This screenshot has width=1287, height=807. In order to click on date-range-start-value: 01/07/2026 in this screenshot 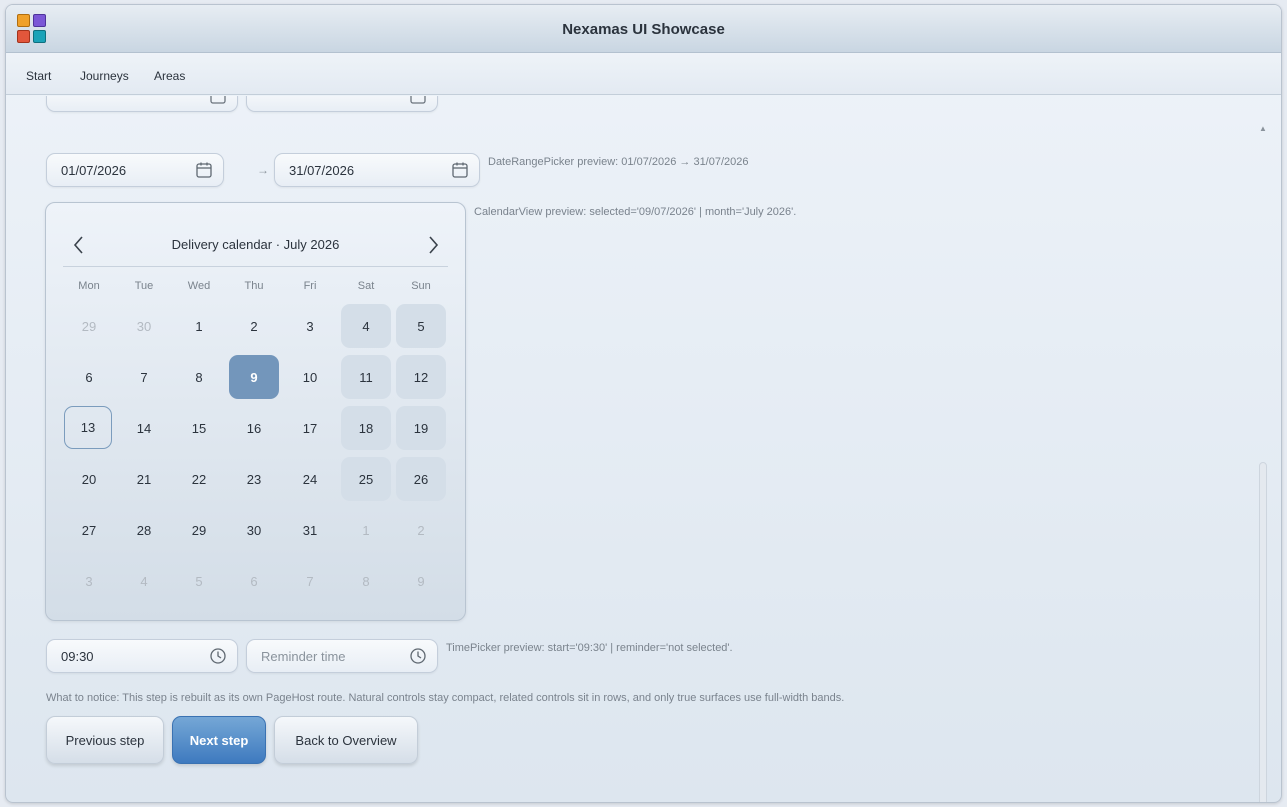, I will do `click(94, 170)`.